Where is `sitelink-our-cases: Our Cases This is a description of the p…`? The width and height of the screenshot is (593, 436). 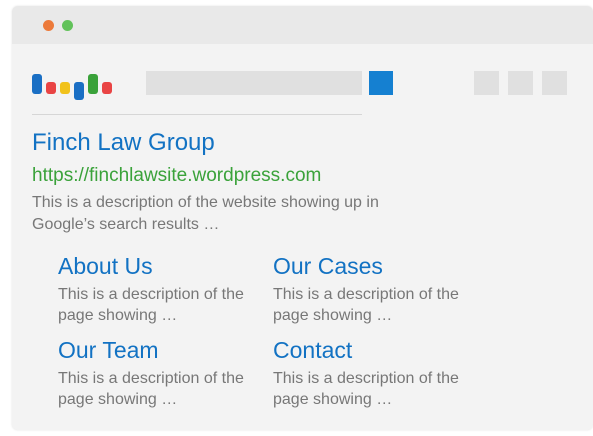 sitelink-our-cases: Our Cases This is a description of the p… is located at coordinates (373, 289).